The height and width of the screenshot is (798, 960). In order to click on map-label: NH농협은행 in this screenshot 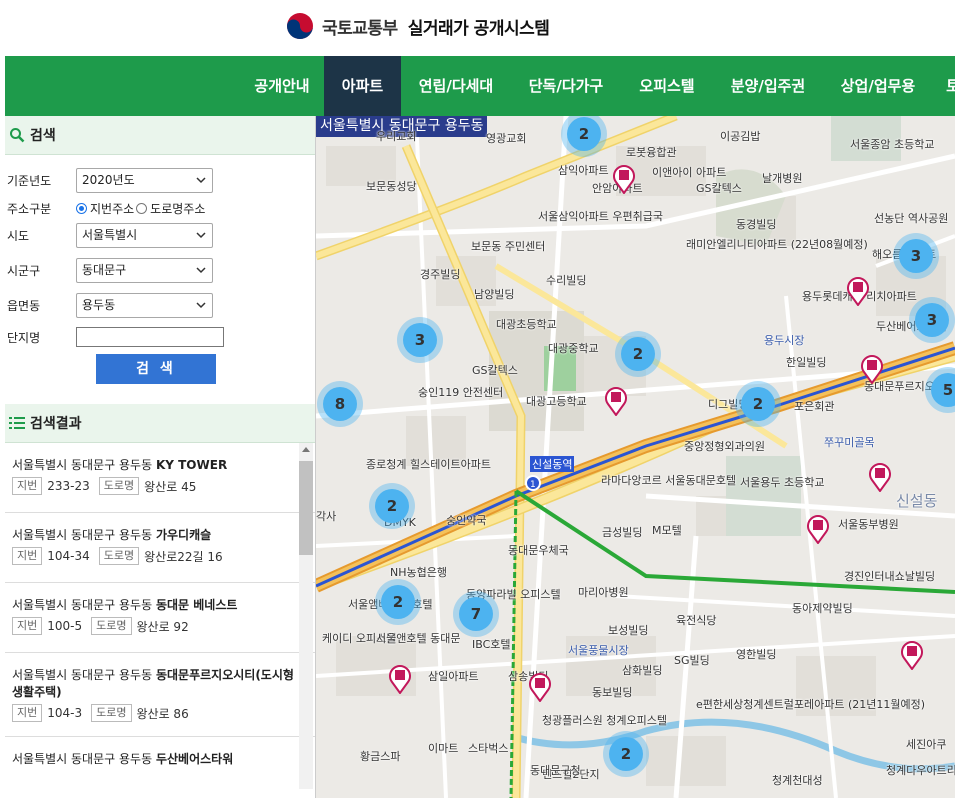, I will do `click(418, 572)`.